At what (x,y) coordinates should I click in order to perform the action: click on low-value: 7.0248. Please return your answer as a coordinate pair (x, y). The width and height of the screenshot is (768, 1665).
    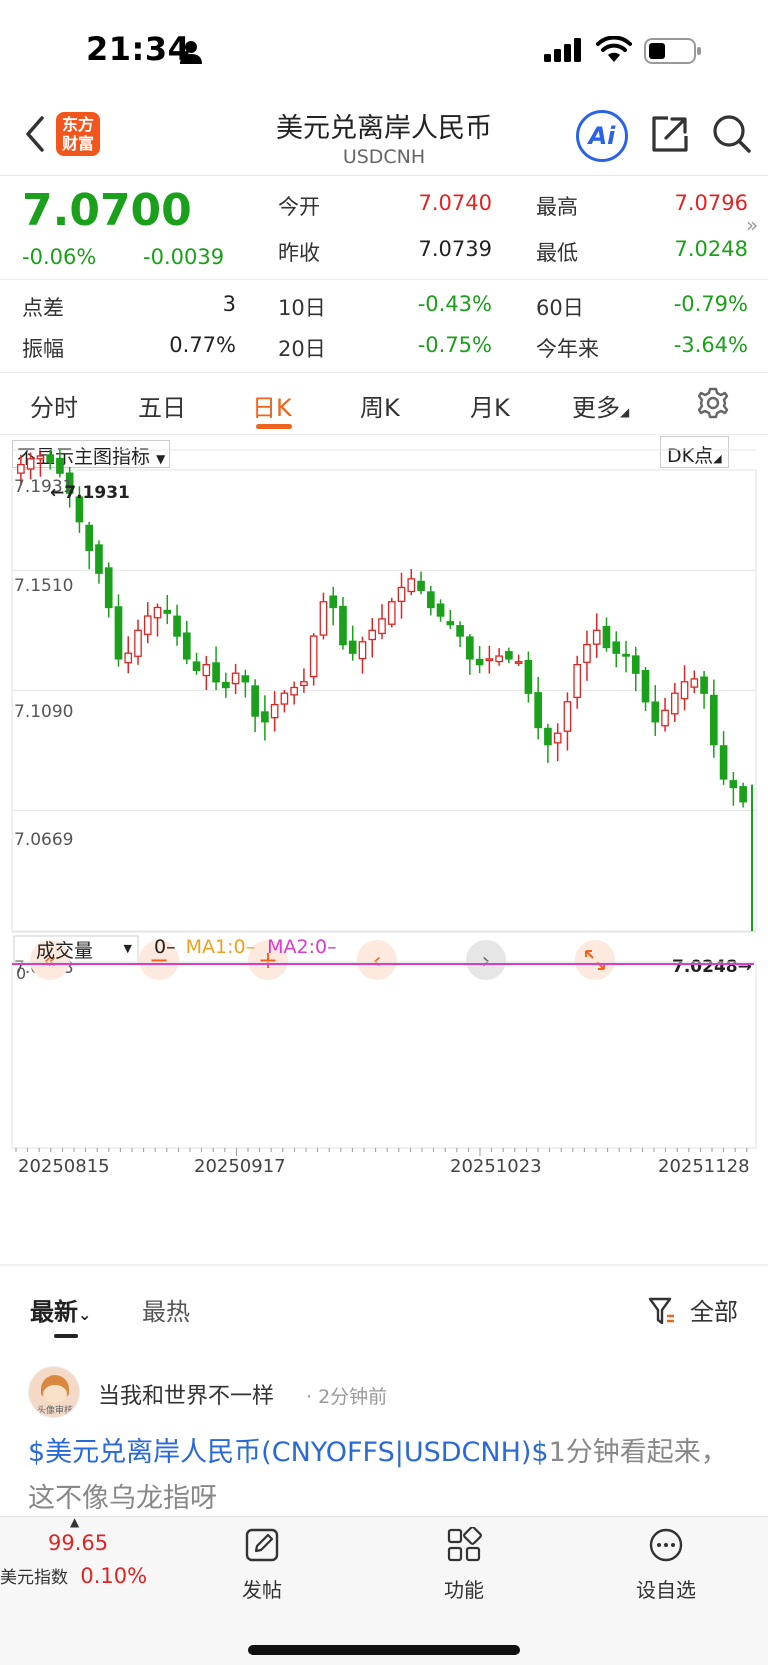
    Looking at the image, I should click on (711, 249).